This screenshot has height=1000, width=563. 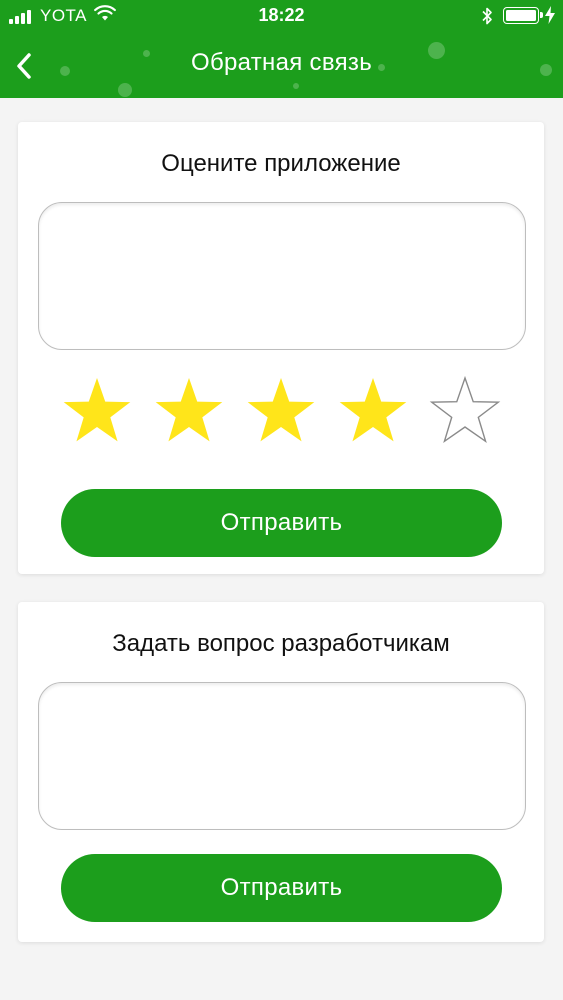 I want to click on status-time: 18:22, so click(x=281, y=15).